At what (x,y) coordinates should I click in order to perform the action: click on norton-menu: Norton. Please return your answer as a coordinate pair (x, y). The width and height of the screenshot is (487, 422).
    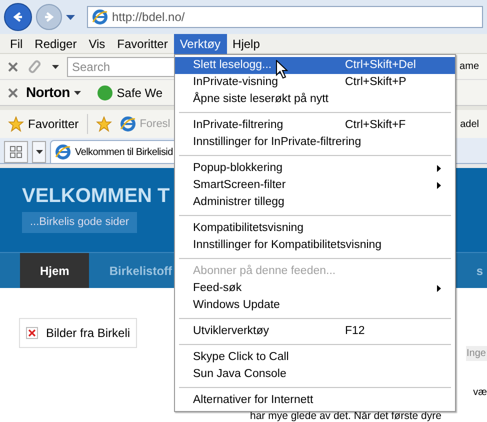
    Looking at the image, I should click on (53, 92).